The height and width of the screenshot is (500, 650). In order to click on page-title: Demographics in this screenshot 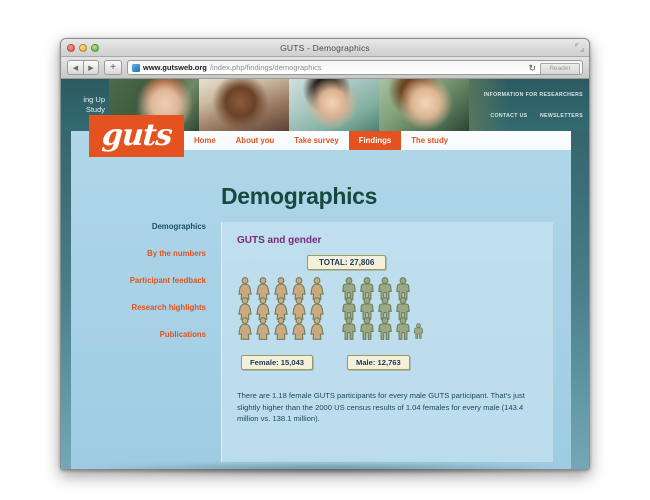, I will do `click(299, 196)`.